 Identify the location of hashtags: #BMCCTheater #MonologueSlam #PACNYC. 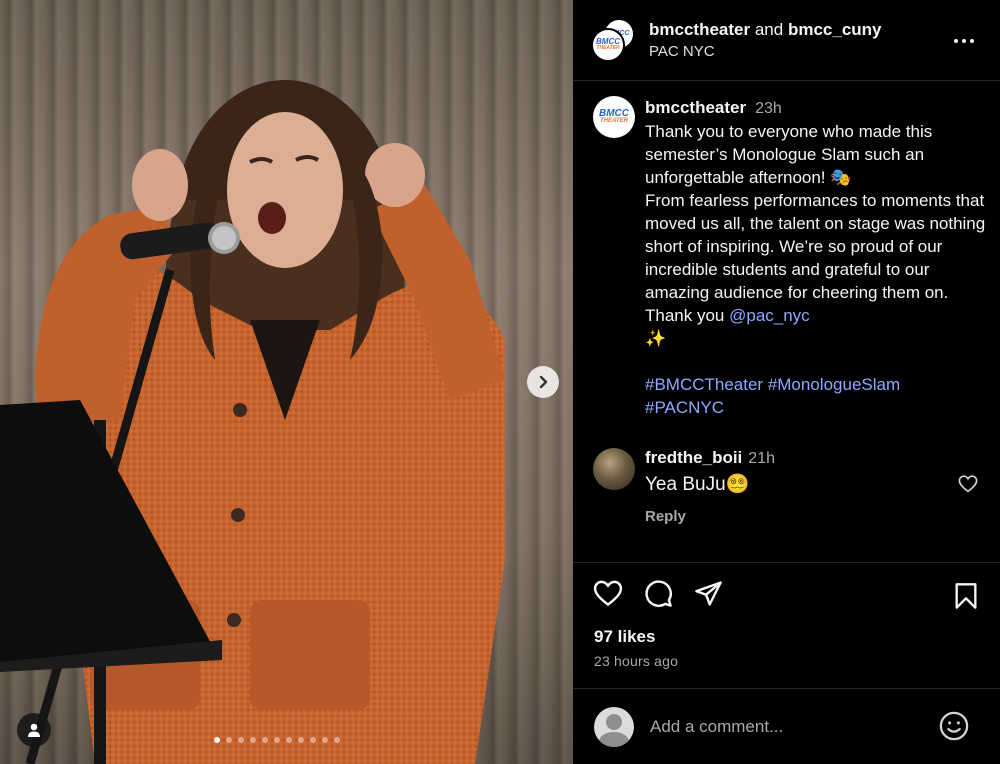
(819, 396).